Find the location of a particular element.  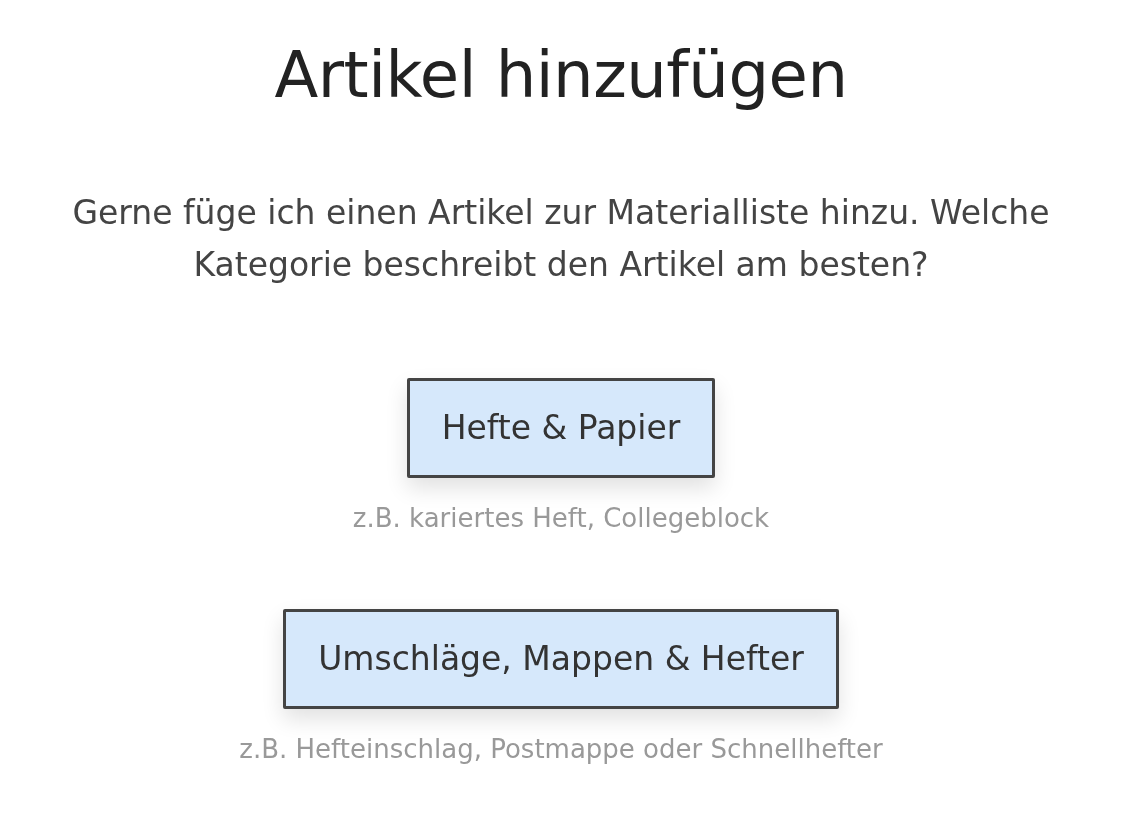

category-hint: z.B. kariertes Heft, Collegeblock is located at coordinates (561, 519).